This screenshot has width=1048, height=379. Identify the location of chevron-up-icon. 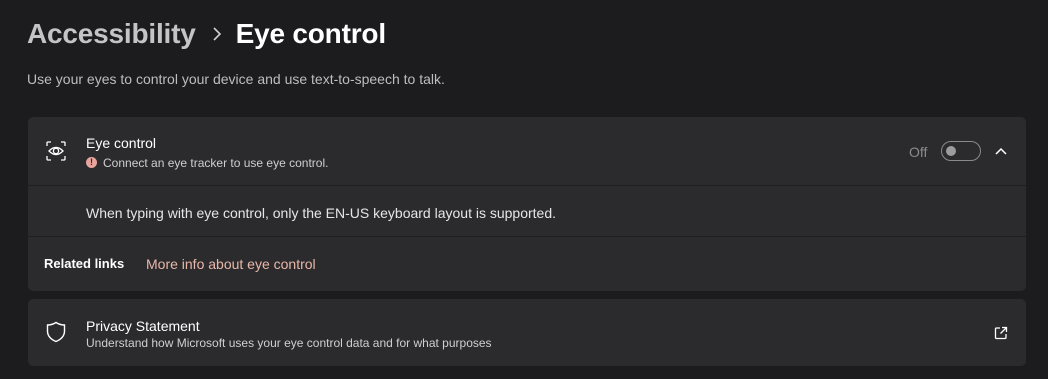
(1001, 151).